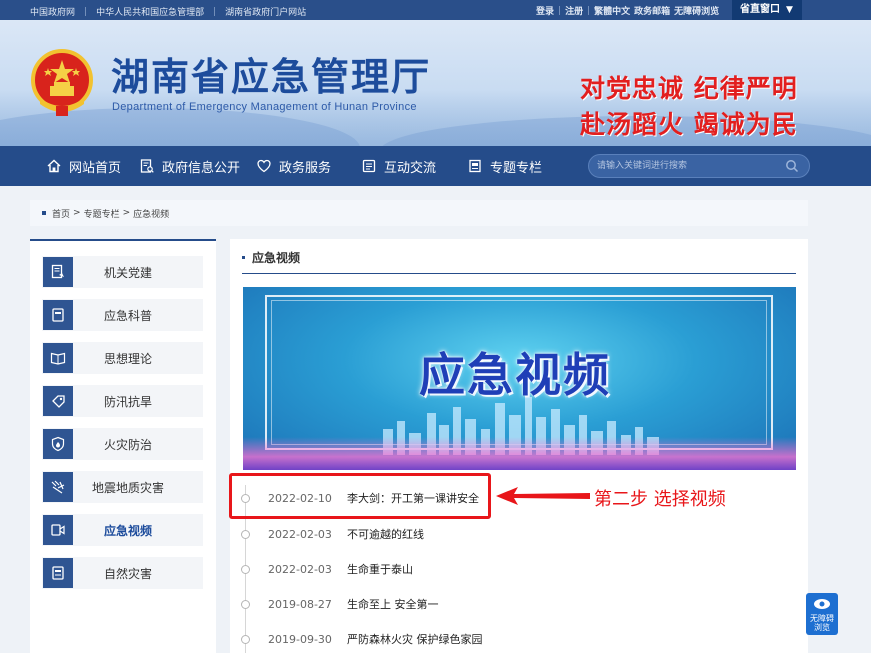 This screenshot has width=871, height=653. What do you see at coordinates (518, 534) in the screenshot?
I see `list-item: 2022-02-03 不可逾越的红线` at bounding box center [518, 534].